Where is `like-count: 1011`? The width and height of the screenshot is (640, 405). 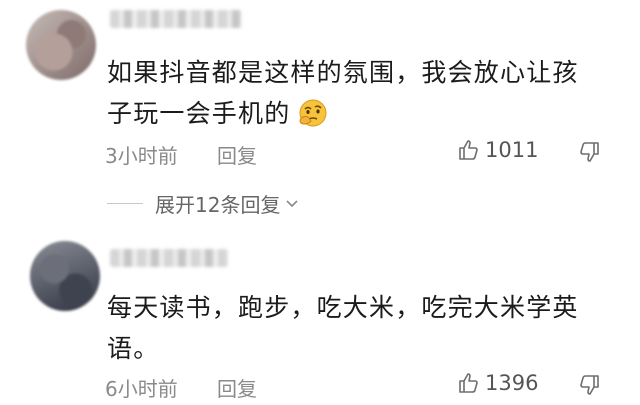
like-count: 1011 is located at coordinates (512, 150).